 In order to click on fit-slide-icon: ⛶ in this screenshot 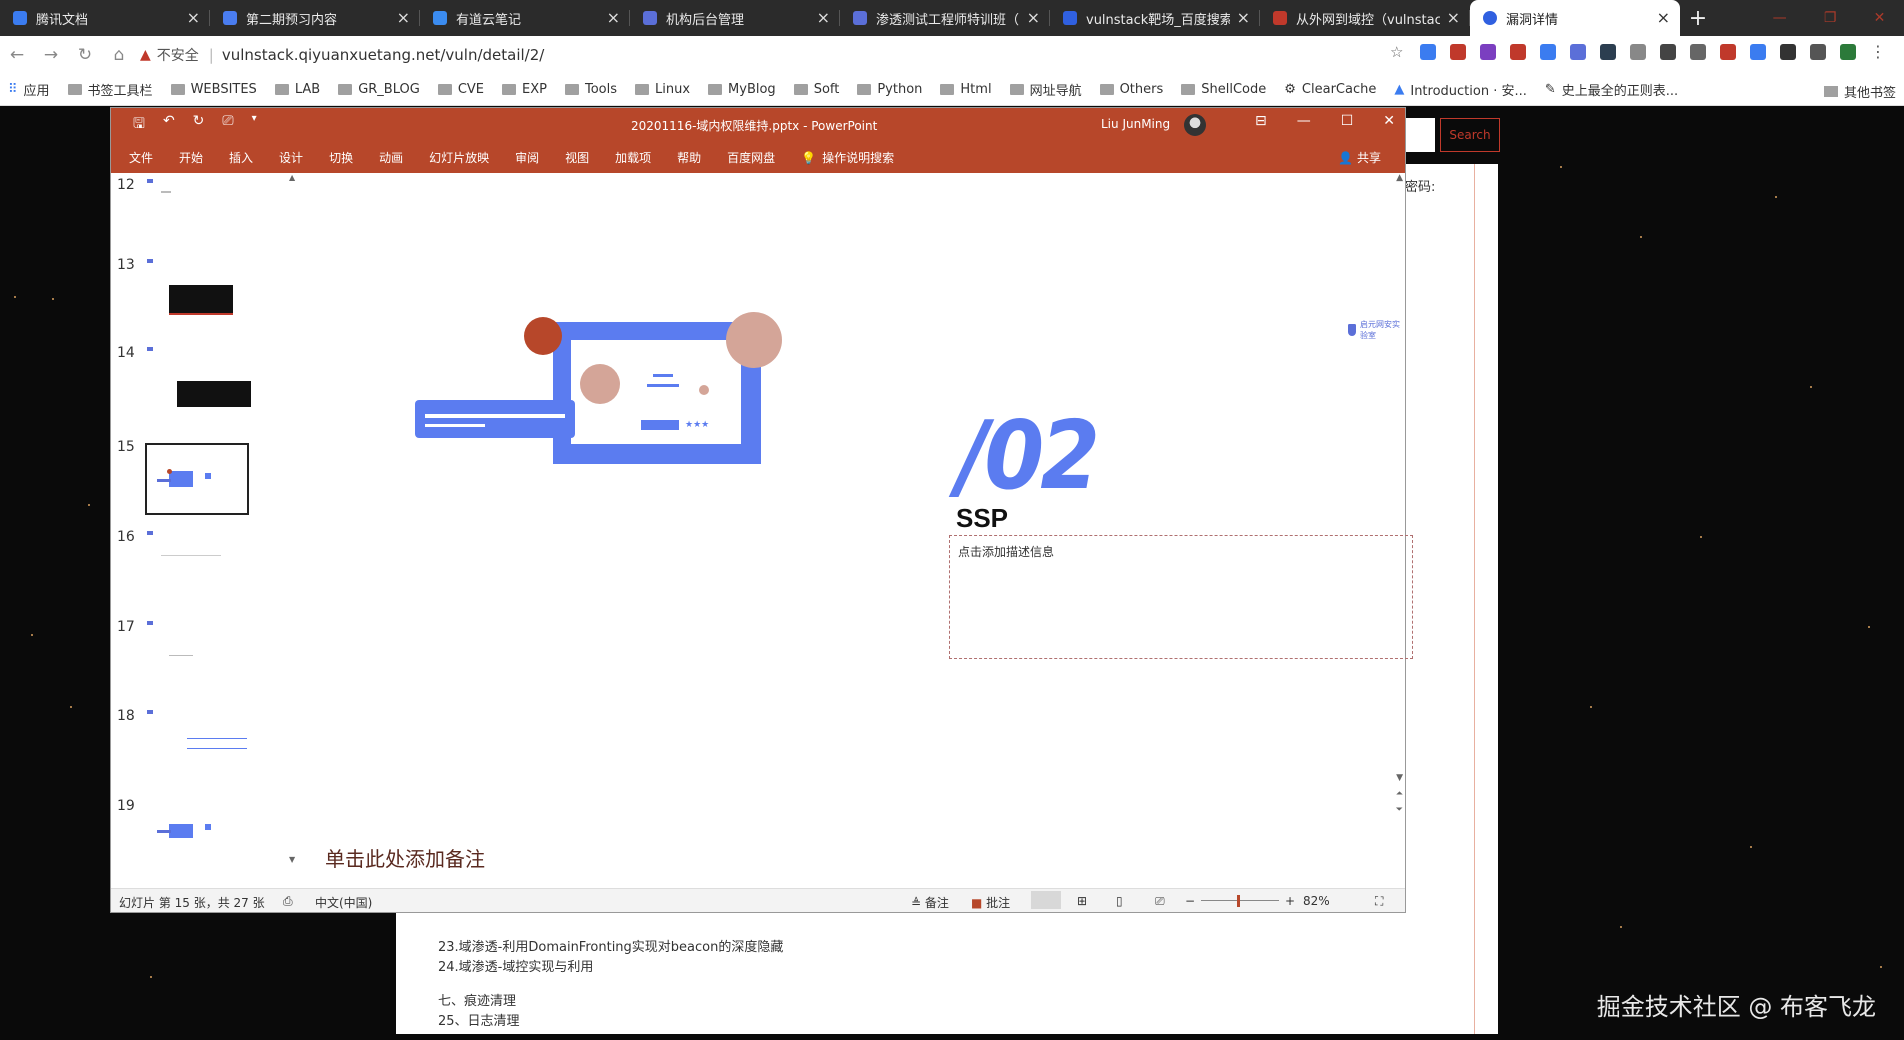, I will do `click(1379, 901)`.